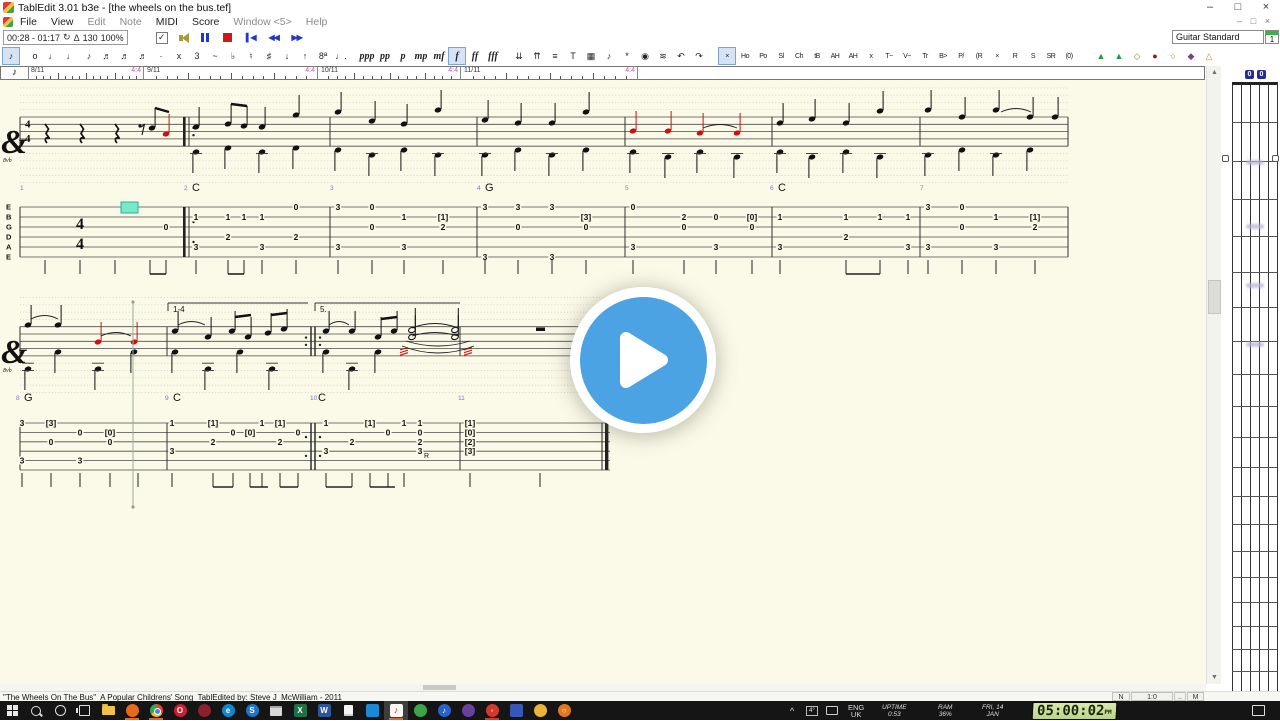  Describe the element at coordinates (1218, 37) in the screenshot. I see `instrument-selector: Guitar Standard` at that location.